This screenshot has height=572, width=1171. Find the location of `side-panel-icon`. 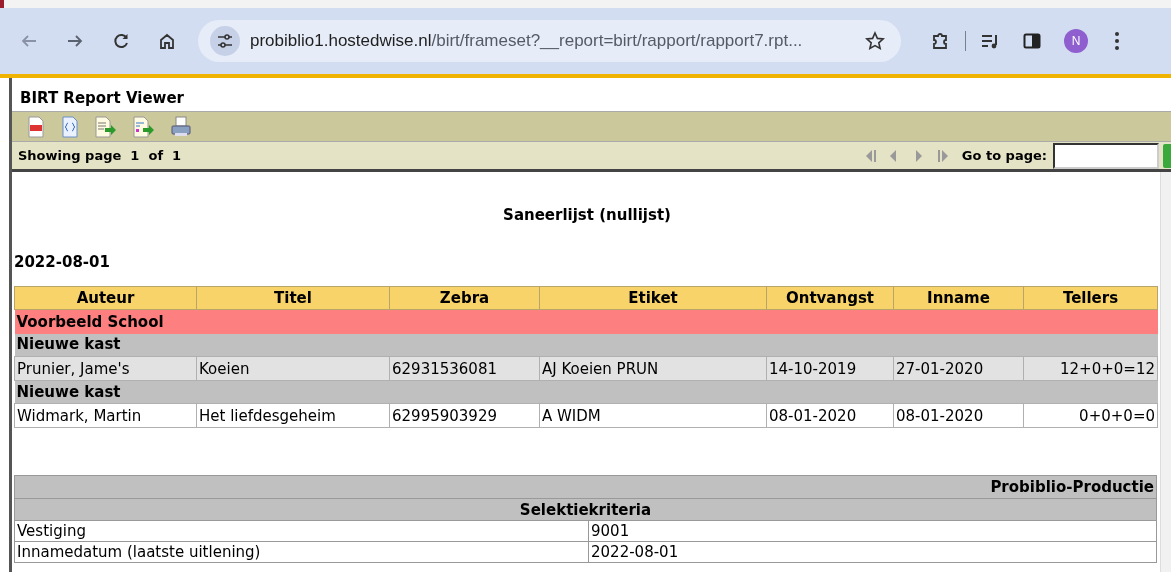

side-panel-icon is located at coordinates (1032, 41).